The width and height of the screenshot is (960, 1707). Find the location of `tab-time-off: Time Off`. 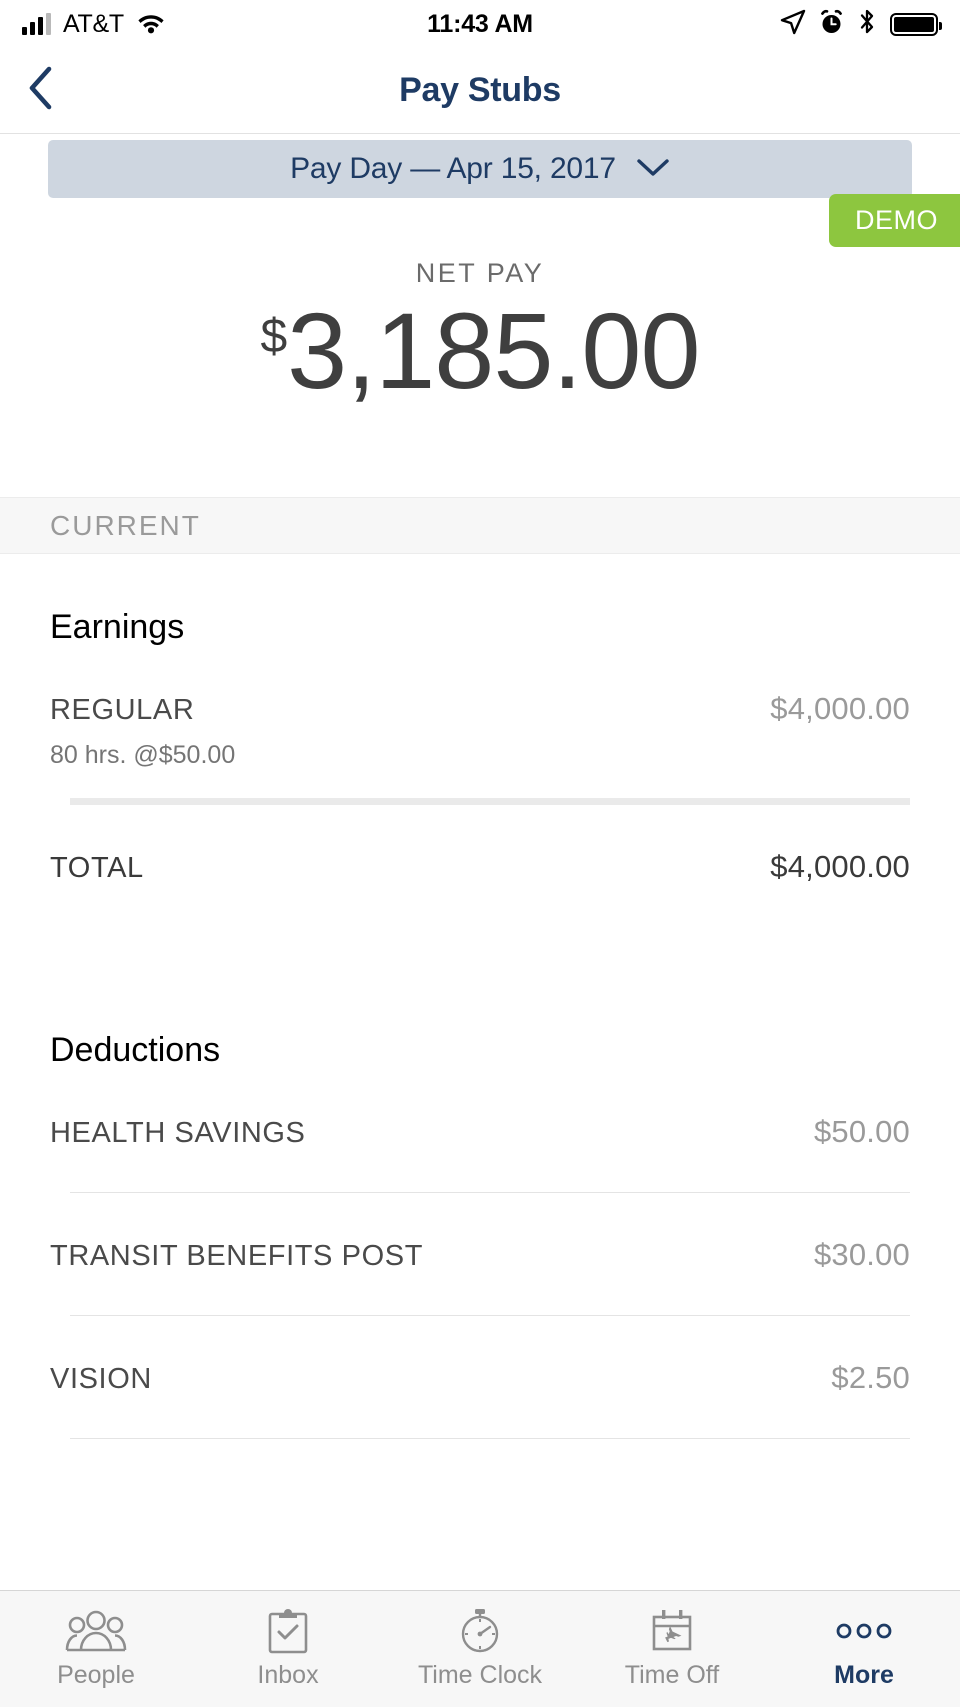

tab-time-off: Time Off is located at coordinates (672, 1649).